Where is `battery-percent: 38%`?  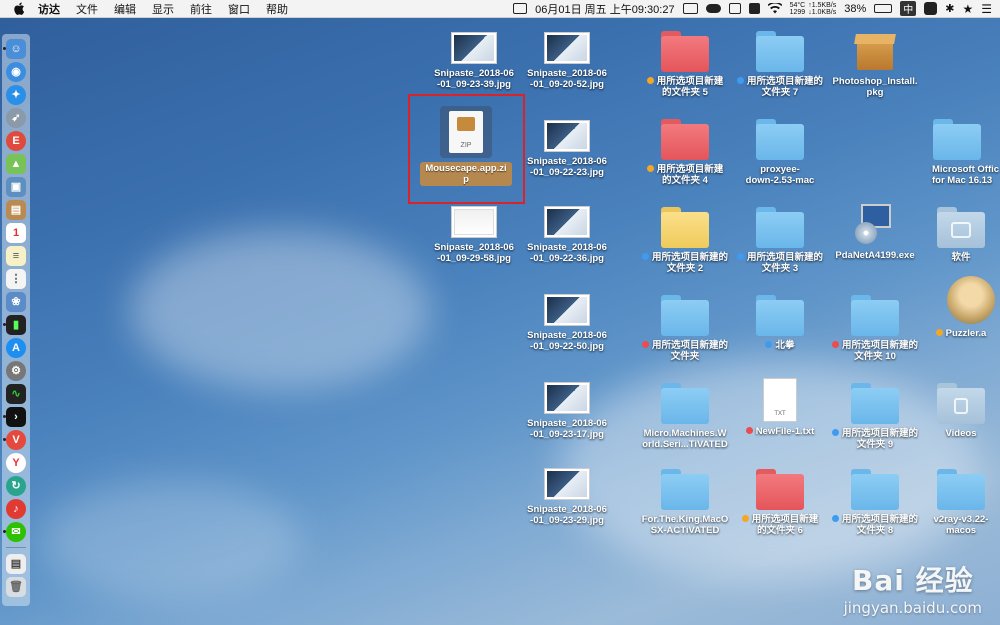 battery-percent: 38% is located at coordinates (855, 9).